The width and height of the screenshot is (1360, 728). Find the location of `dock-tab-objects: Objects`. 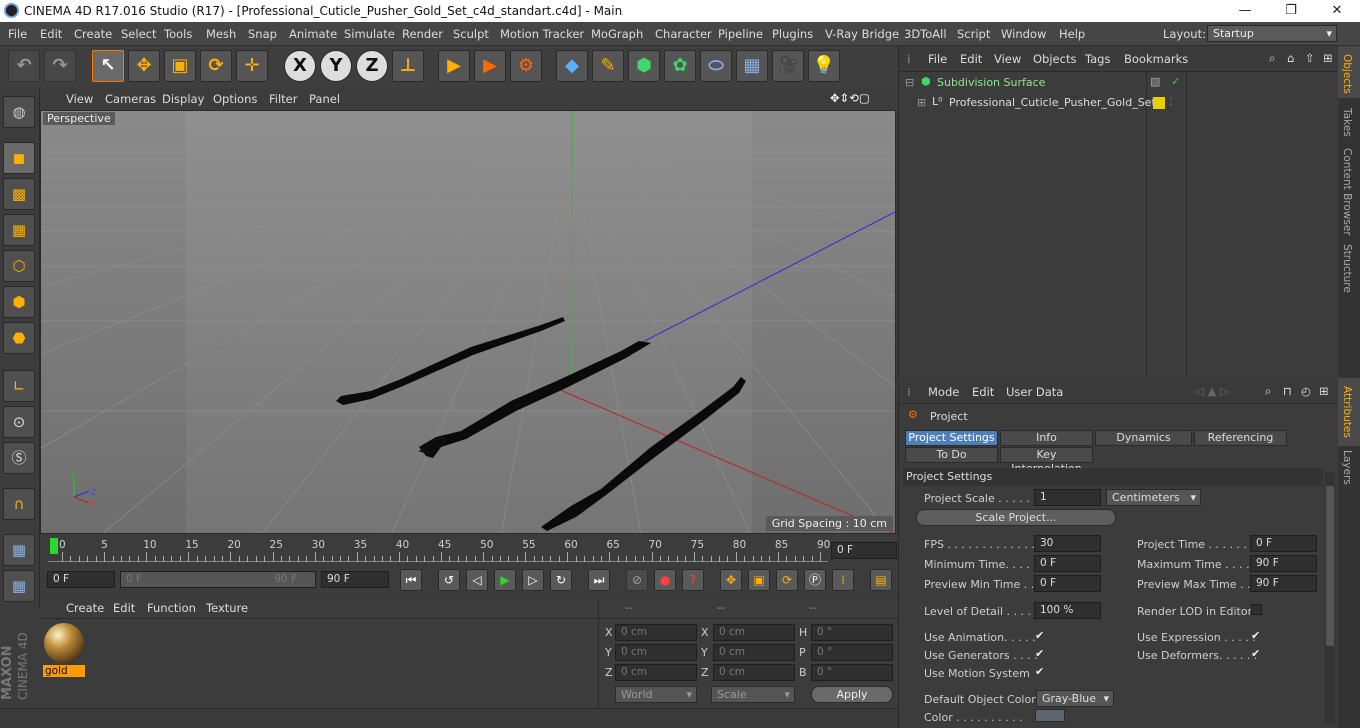

dock-tab-objects: Objects is located at coordinates (1347, 74).